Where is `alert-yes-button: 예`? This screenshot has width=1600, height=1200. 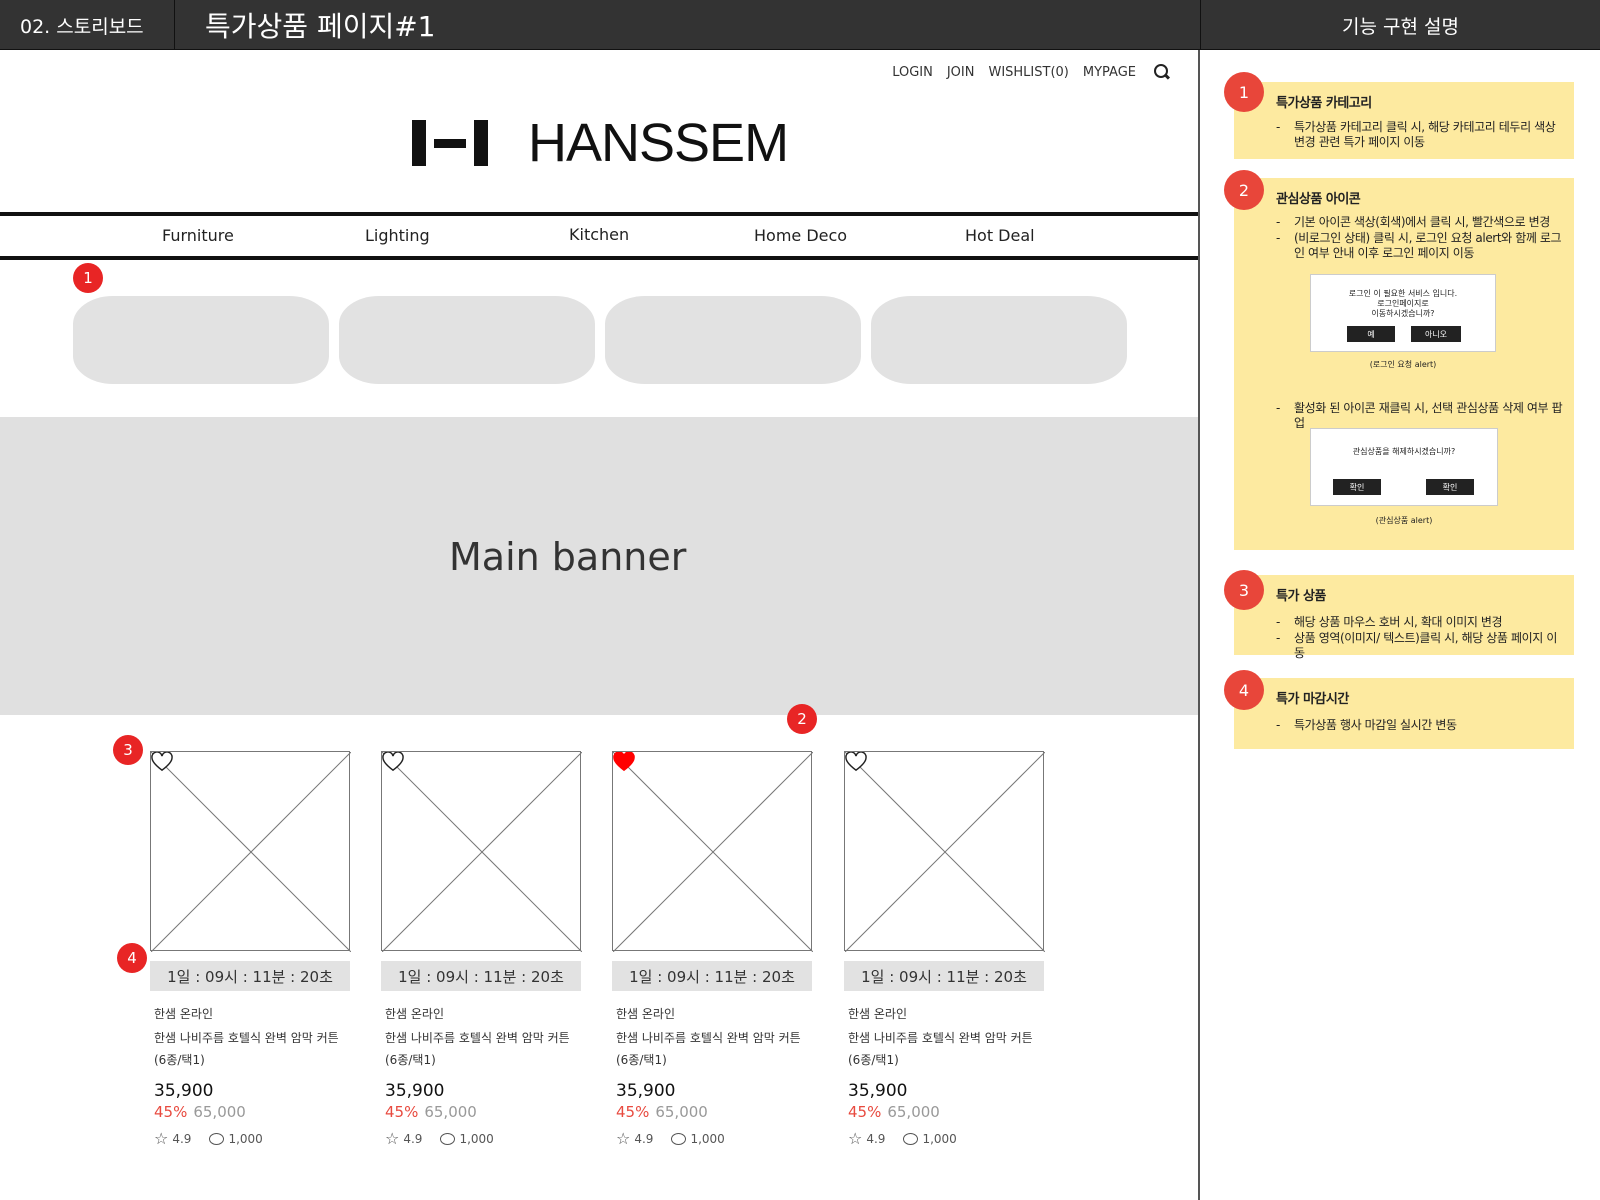 alert-yes-button: 예 is located at coordinates (1371, 334).